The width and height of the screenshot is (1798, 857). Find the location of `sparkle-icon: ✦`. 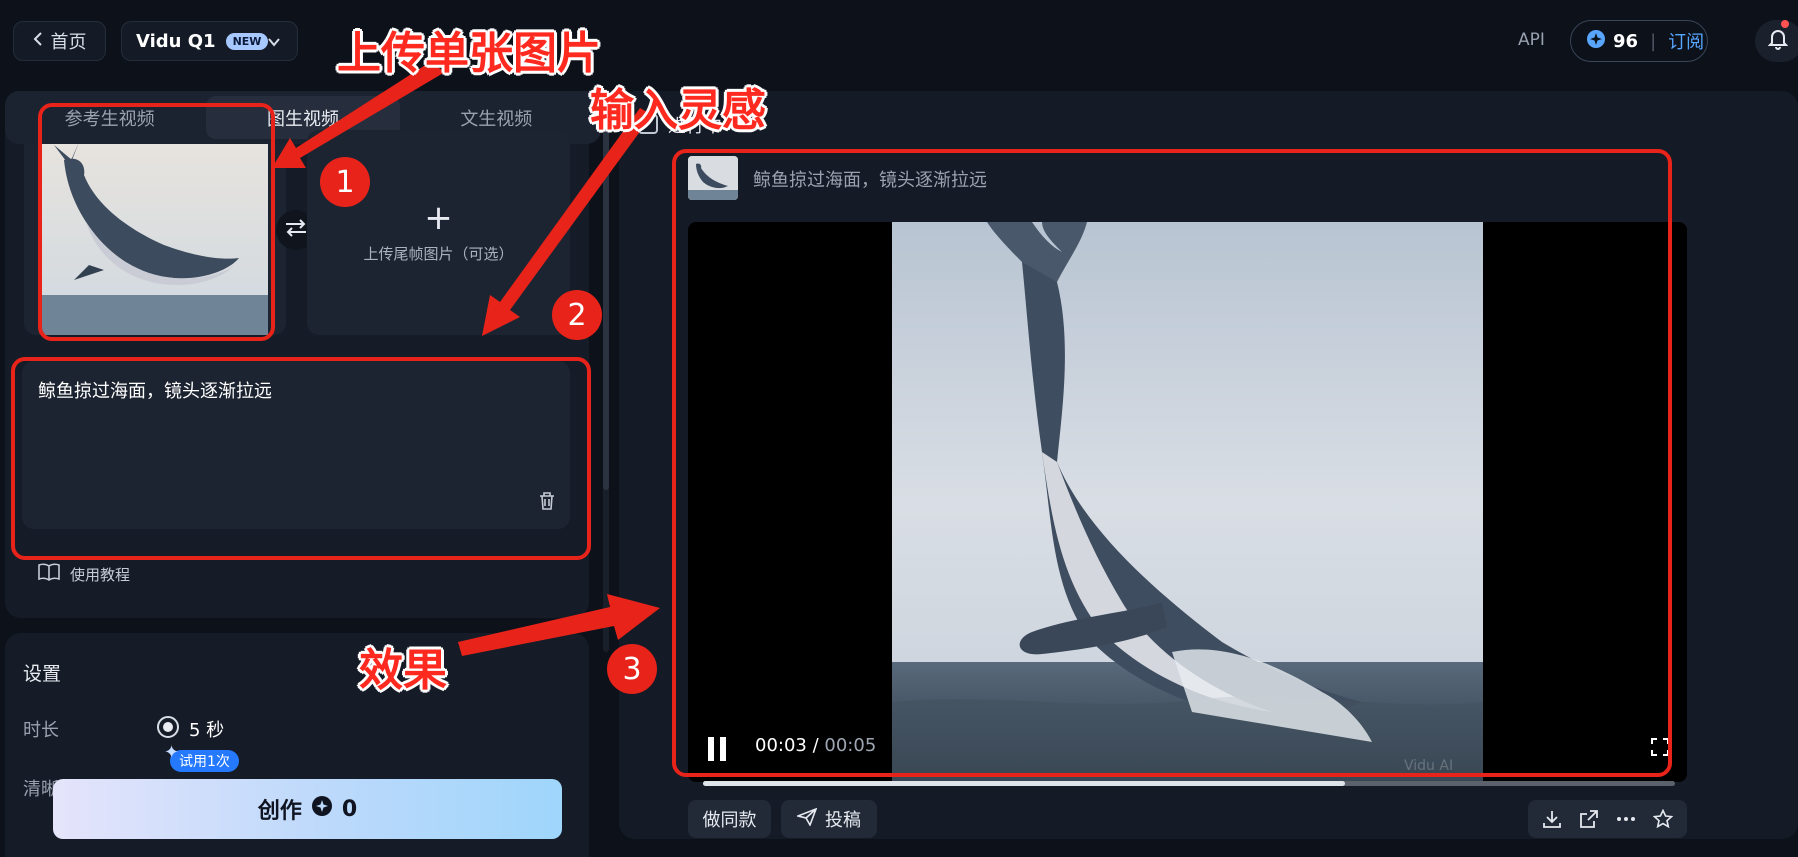

sparkle-icon: ✦ is located at coordinates (172, 752).